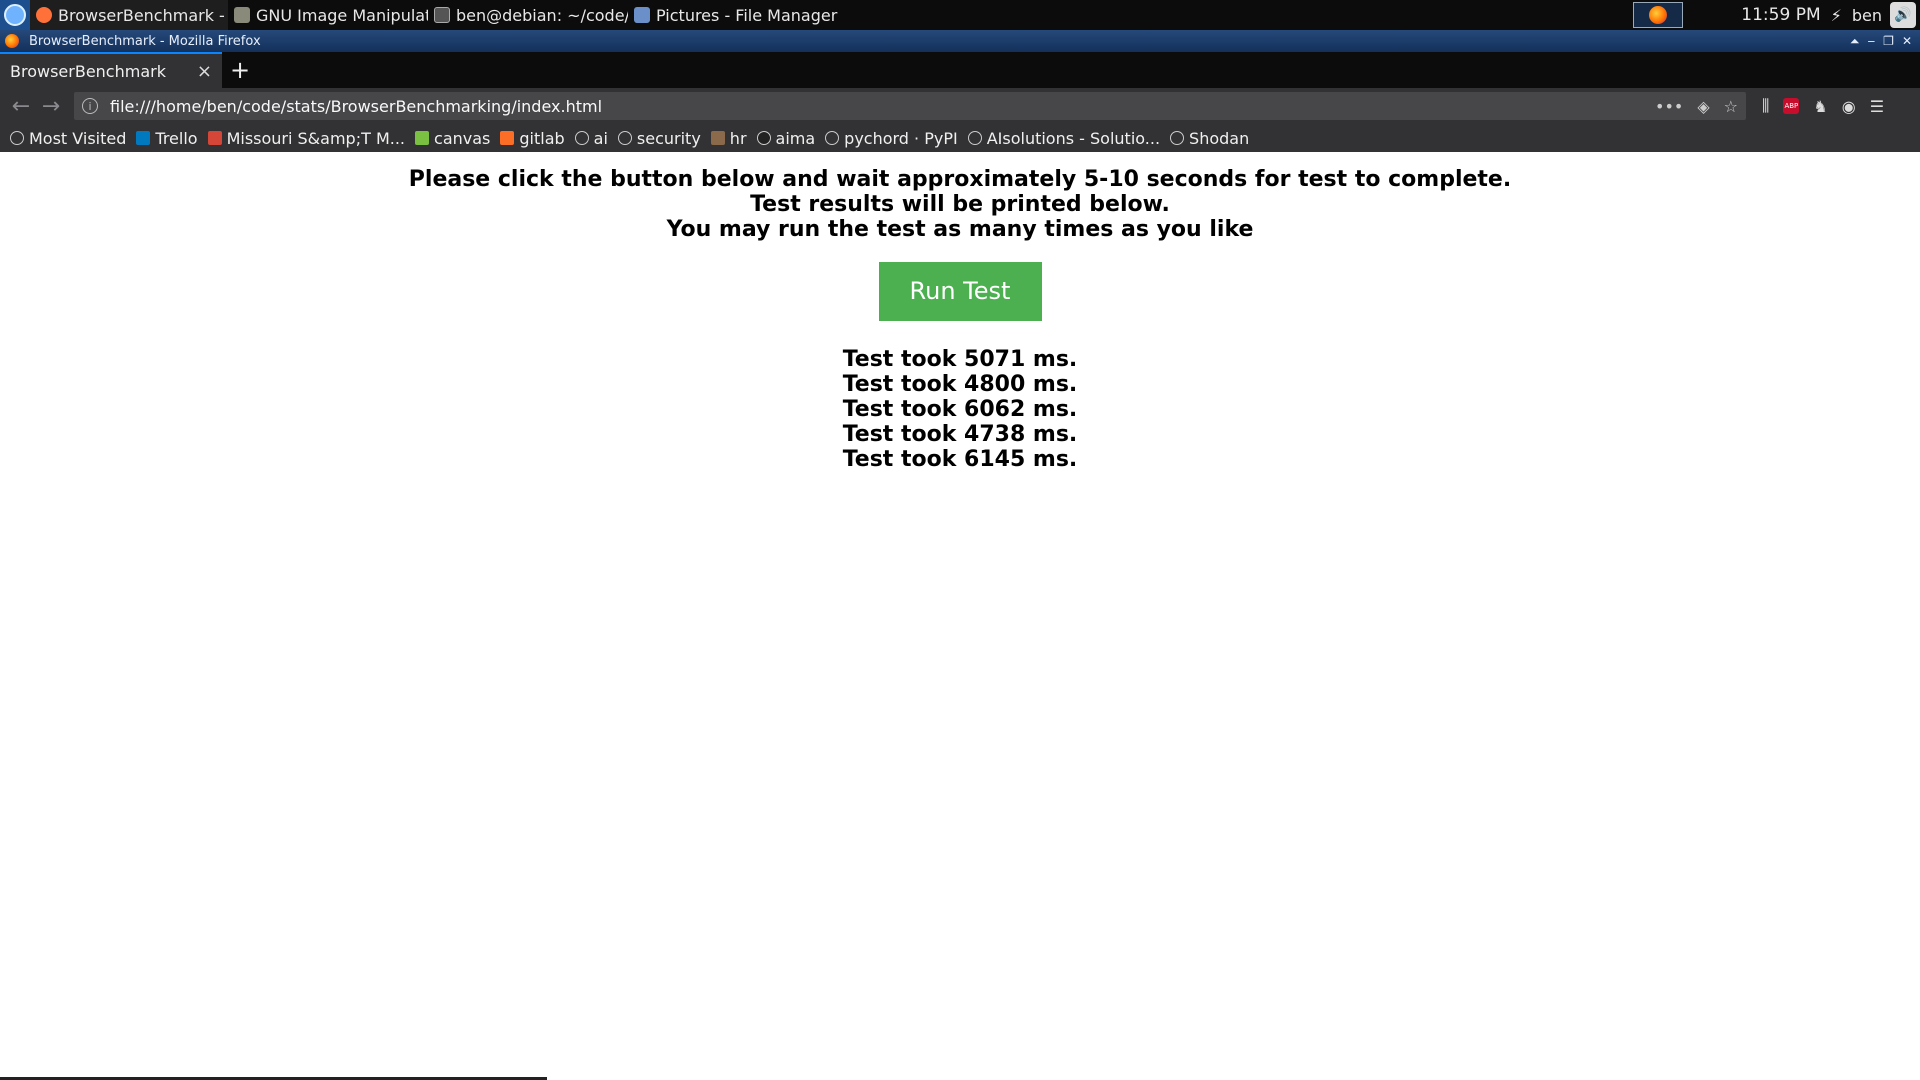 This screenshot has width=1920, height=1080. What do you see at coordinates (728, 138) in the screenshot?
I see `bookmark-hr: hr` at bounding box center [728, 138].